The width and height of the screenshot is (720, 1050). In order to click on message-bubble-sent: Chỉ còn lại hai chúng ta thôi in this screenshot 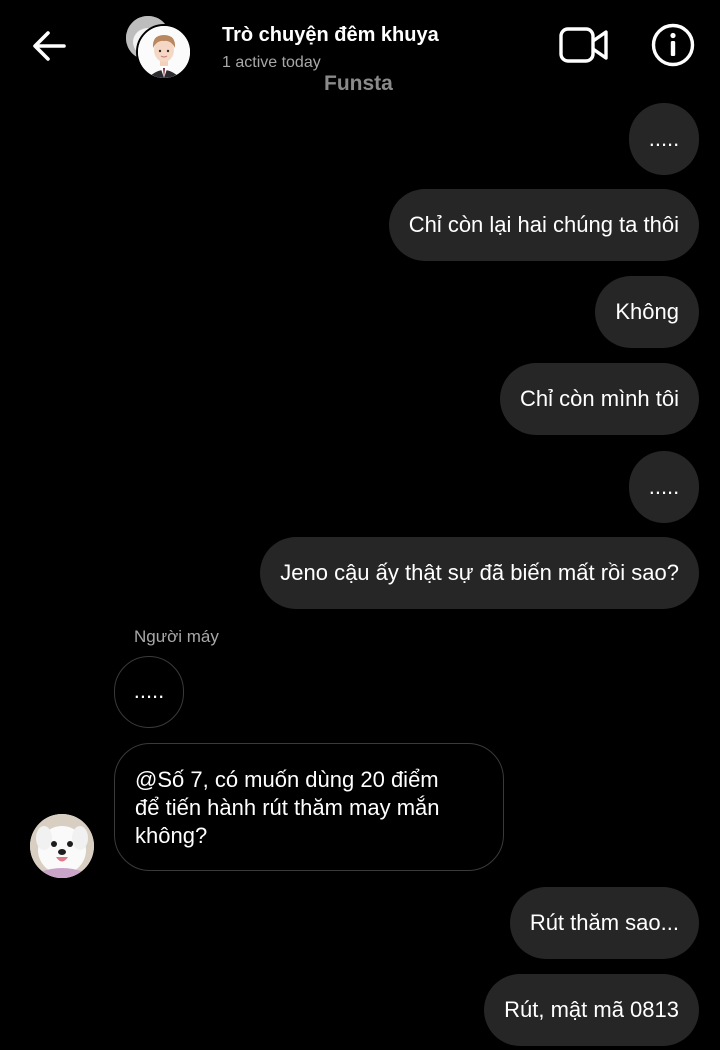, I will do `click(543, 225)`.